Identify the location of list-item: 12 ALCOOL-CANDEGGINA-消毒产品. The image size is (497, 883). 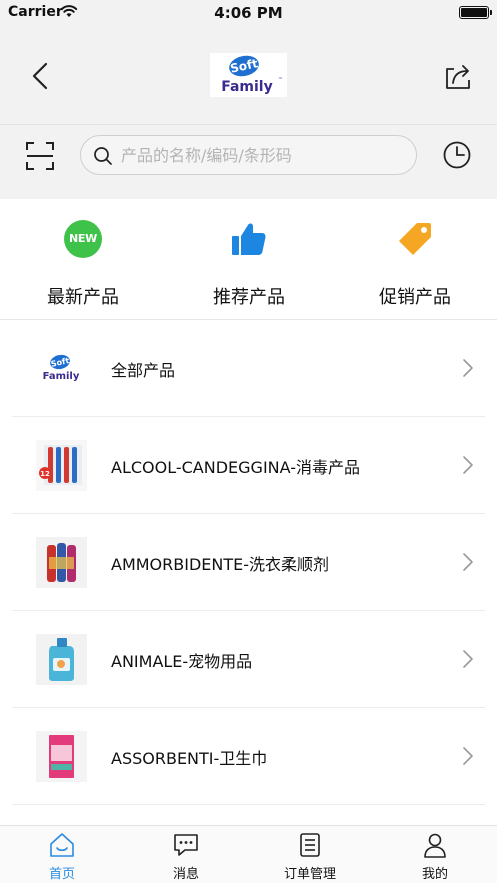
(248, 465).